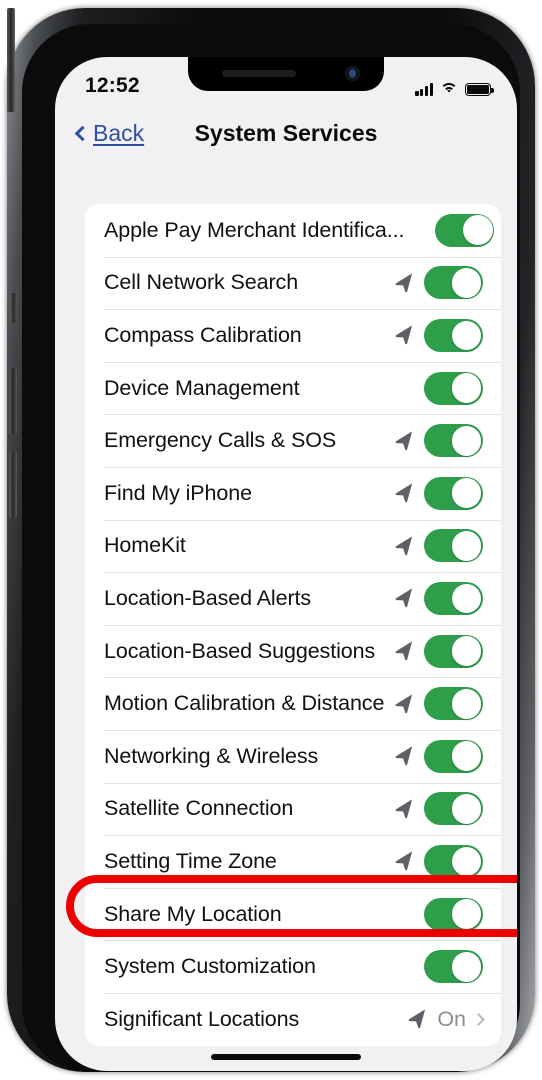 The width and height of the screenshot is (542, 1080). I want to click on list-item: Device Management, so click(293, 388).